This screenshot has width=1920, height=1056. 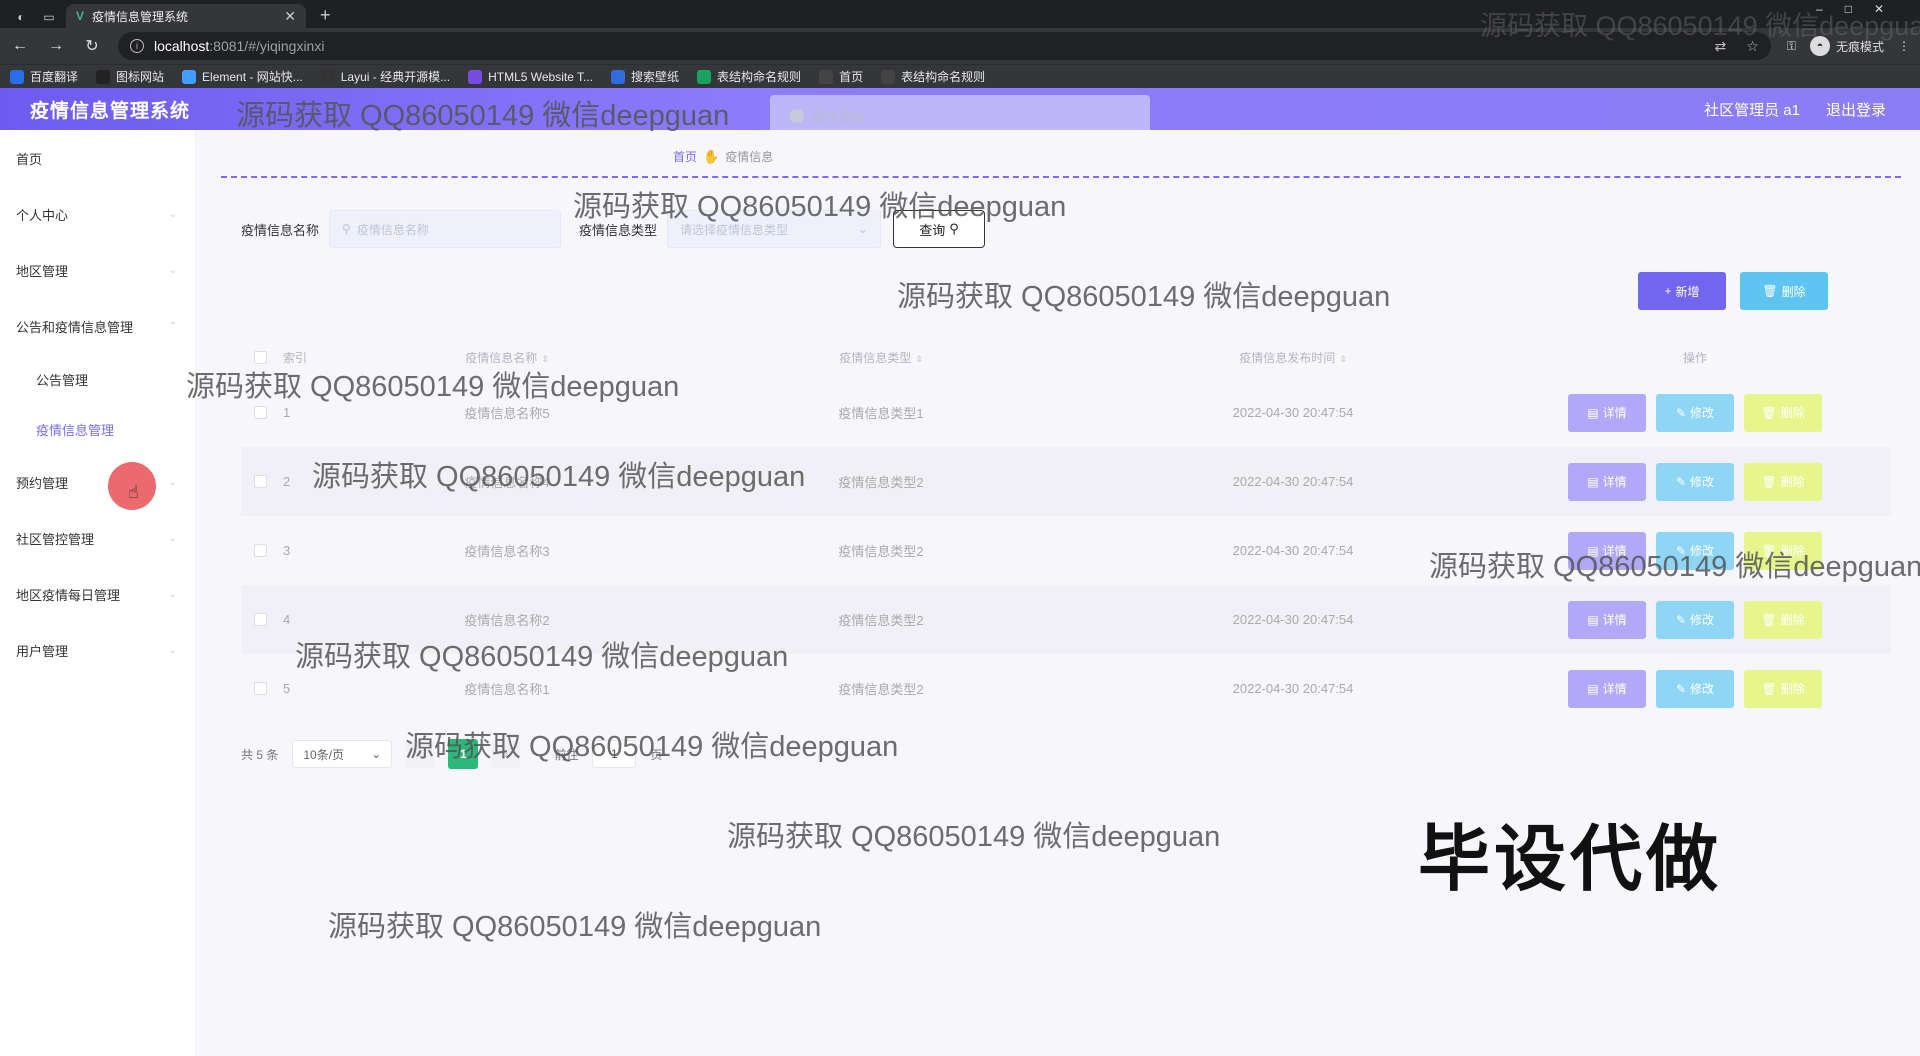 What do you see at coordinates (97, 538) in the screenshot?
I see `sidebar-item-community-control: 社区管控管理 ⌄` at bounding box center [97, 538].